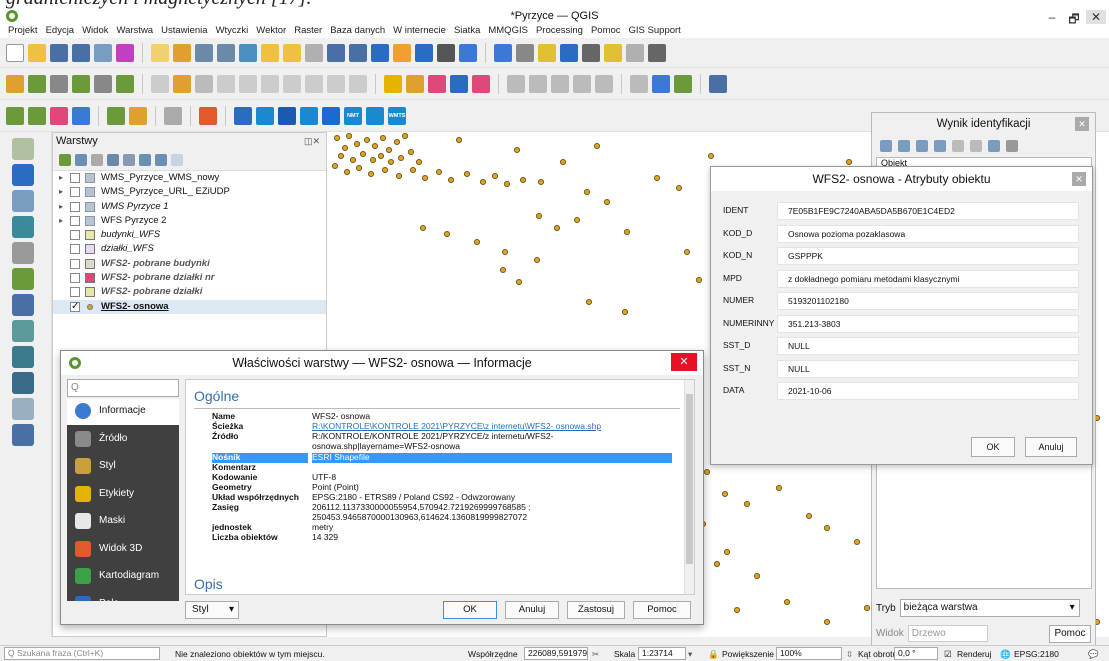  Describe the element at coordinates (940, 146) in the screenshot. I see `deselect-icon` at that location.